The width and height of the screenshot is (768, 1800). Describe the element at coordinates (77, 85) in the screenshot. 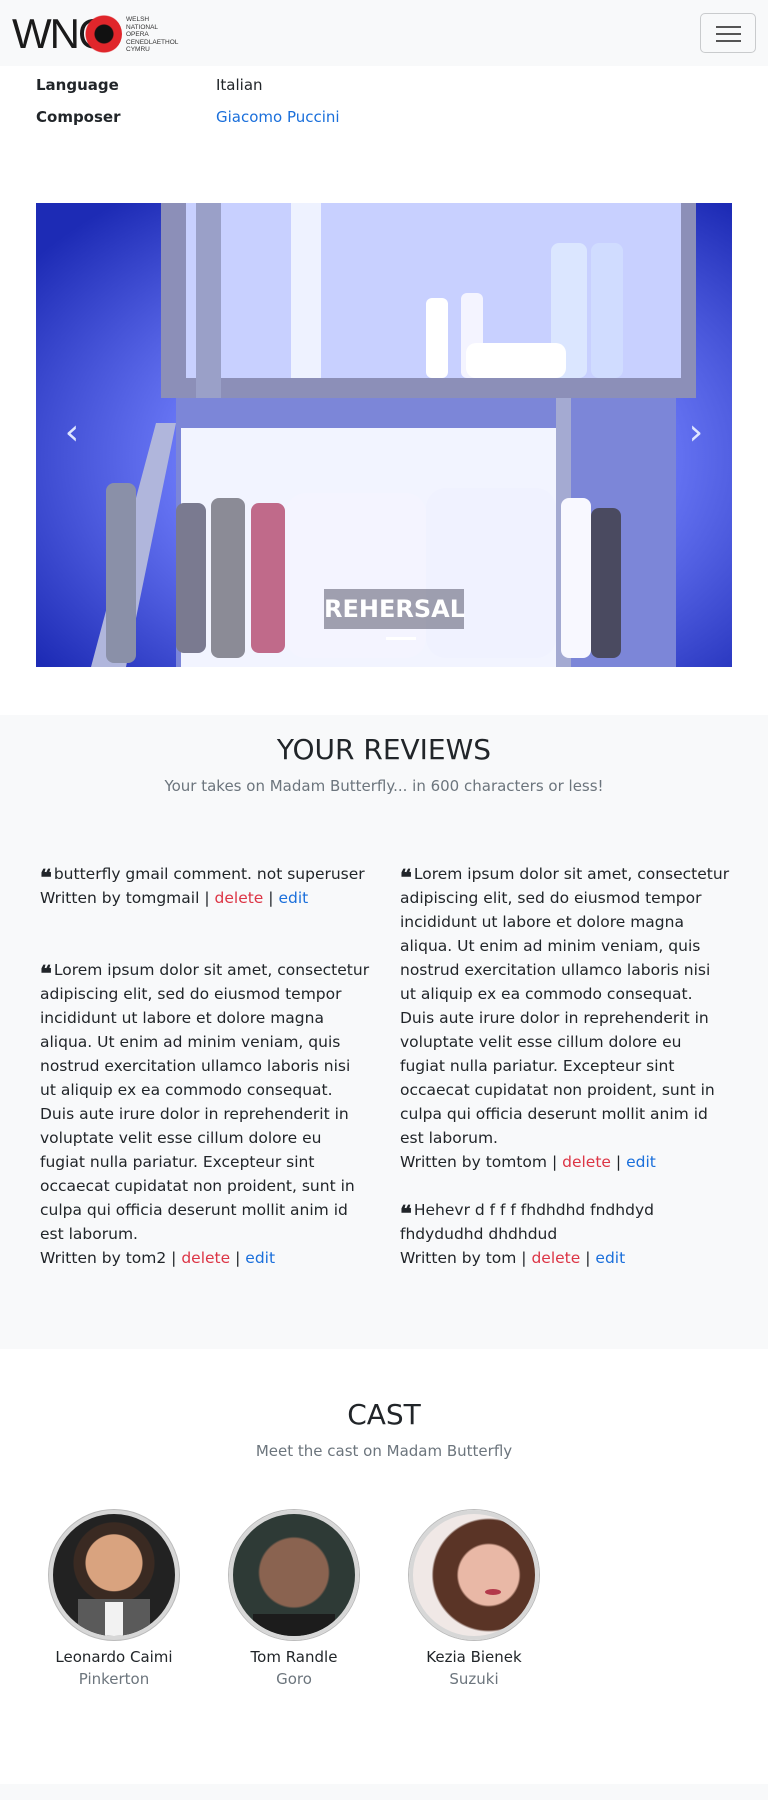

I see `language-label: Language` at that location.